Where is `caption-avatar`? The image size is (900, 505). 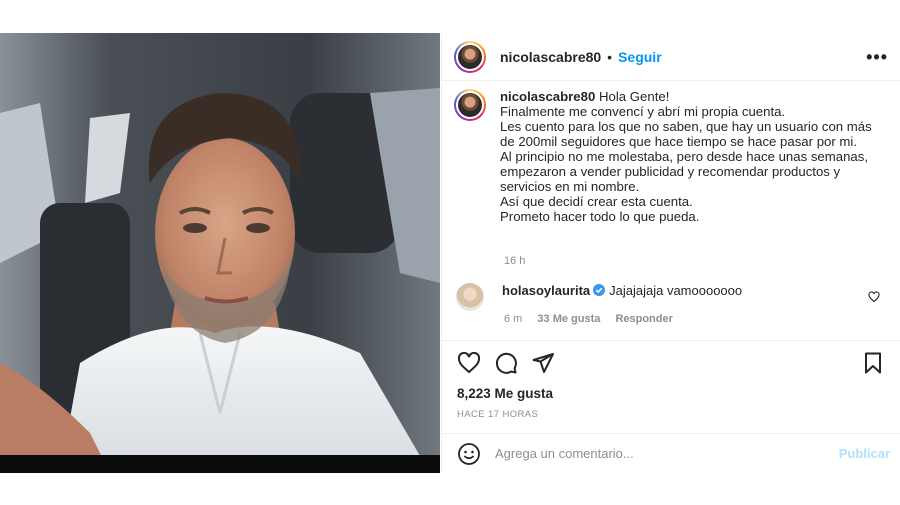 caption-avatar is located at coordinates (470, 105).